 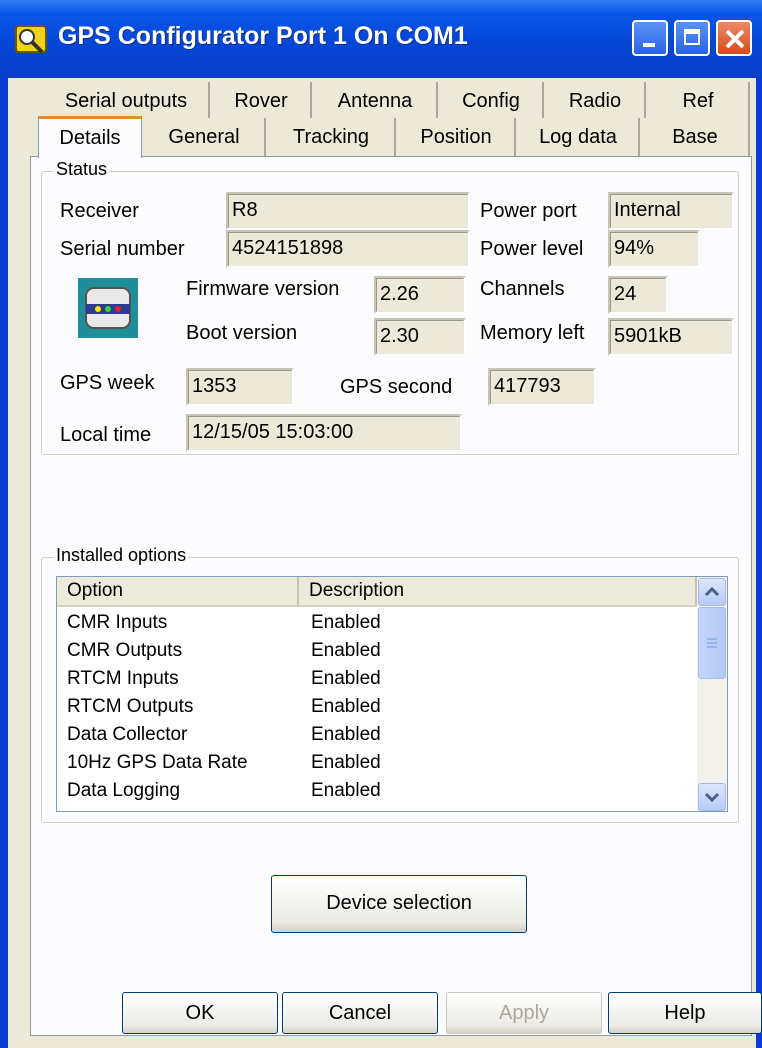 I want to click on device-selection-button: Device selection, so click(x=399, y=904).